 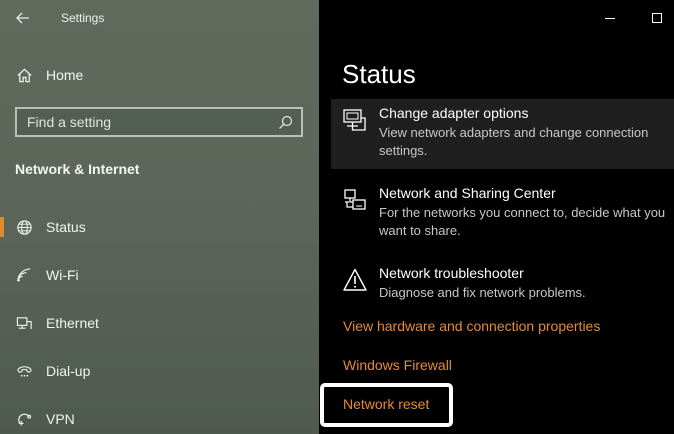 I want to click on section-heading: Network & Internet, so click(x=77, y=169).